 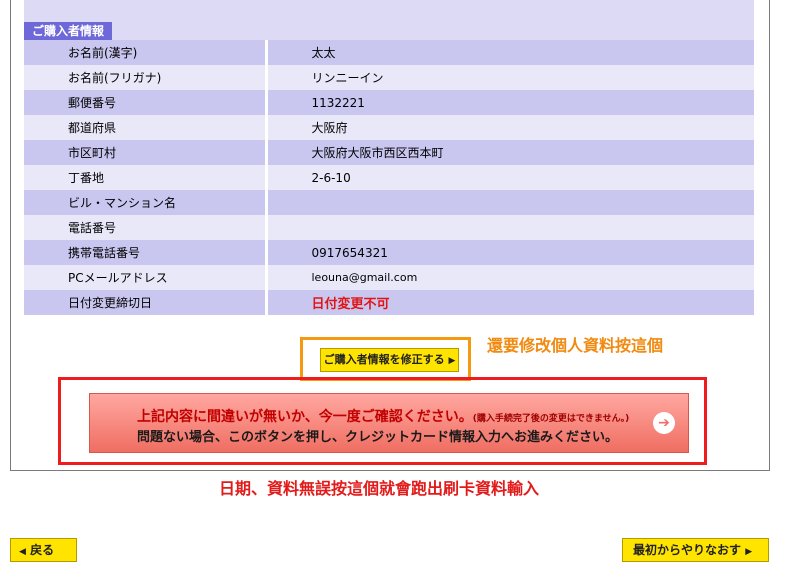 I want to click on panel-header-bg, so click(x=389, y=20).